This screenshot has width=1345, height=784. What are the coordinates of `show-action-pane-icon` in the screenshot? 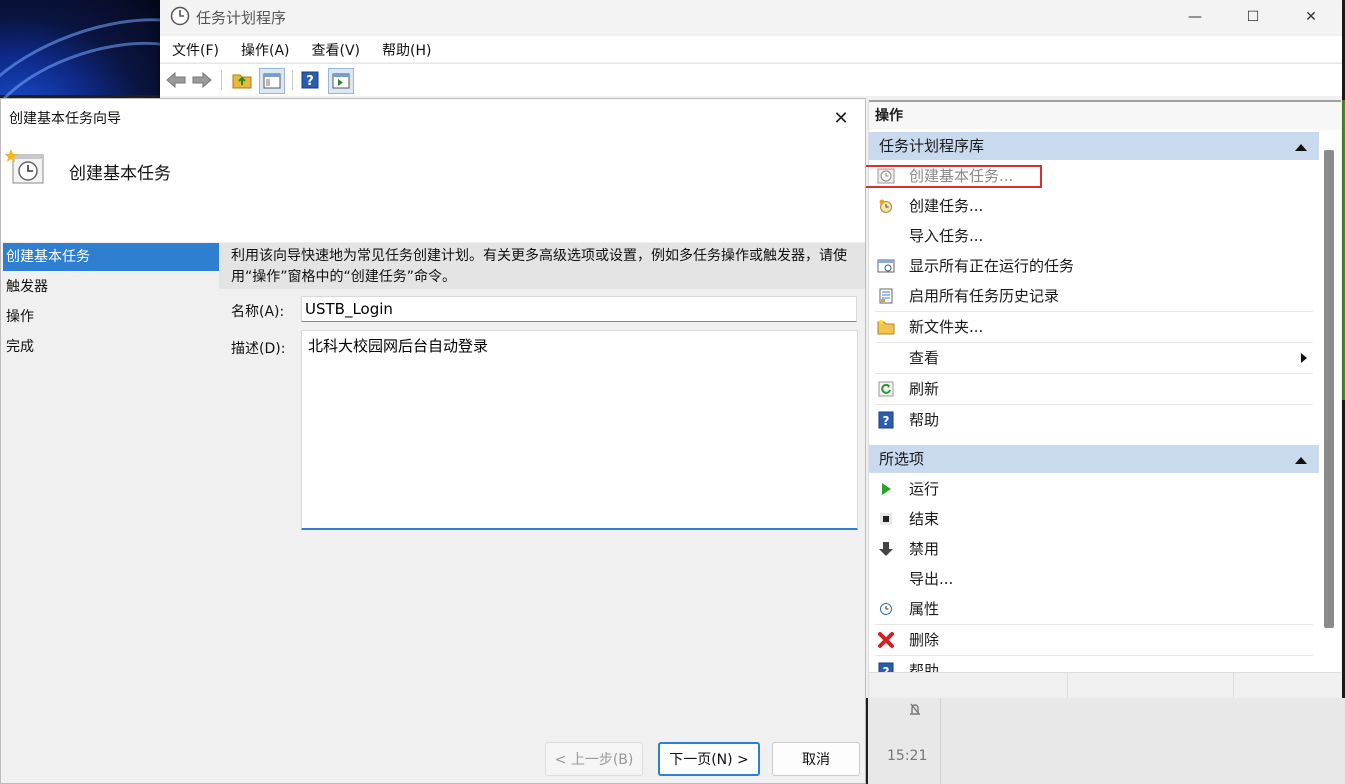 It's located at (341, 81).